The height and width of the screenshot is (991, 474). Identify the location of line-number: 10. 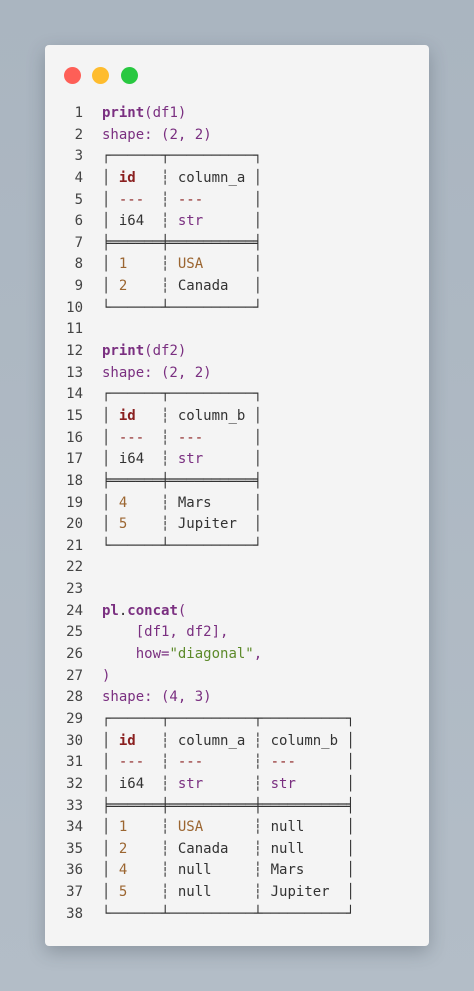
(74, 307).